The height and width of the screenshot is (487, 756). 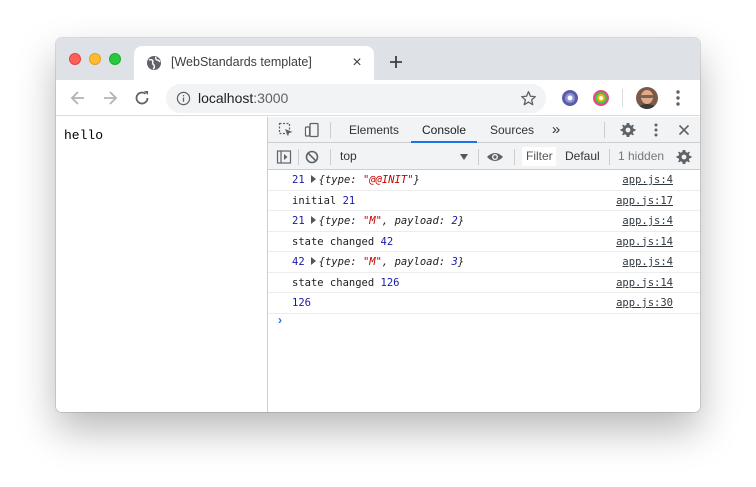 I want to click on show-sidebar-icon, so click(x=284, y=157).